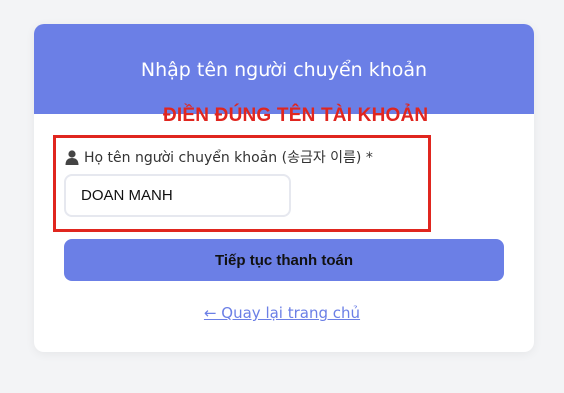 Image resolution: width=564 pixels, height=393 pixels. Describe the element at coordinates (284, 260) in the screenshot. I see `continue-payment-button: Tiếp tục thanh toán` at that location.